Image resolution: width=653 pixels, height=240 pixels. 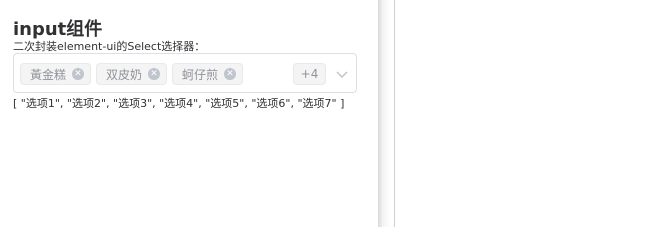 What do you see at coordinates (109, 46) in the screenshot?
I see `select-description: 二次封装element-ui的Select选择器：` at bounding box center [109, 46].